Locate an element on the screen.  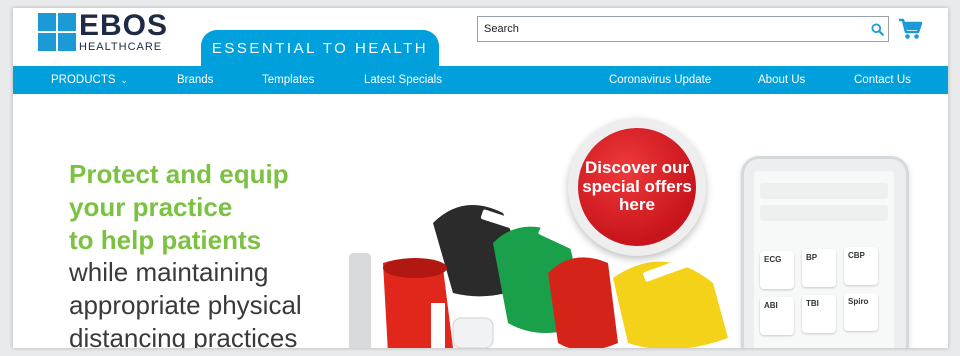
nav-about-us: About Us is located at coordinates (781, 80).